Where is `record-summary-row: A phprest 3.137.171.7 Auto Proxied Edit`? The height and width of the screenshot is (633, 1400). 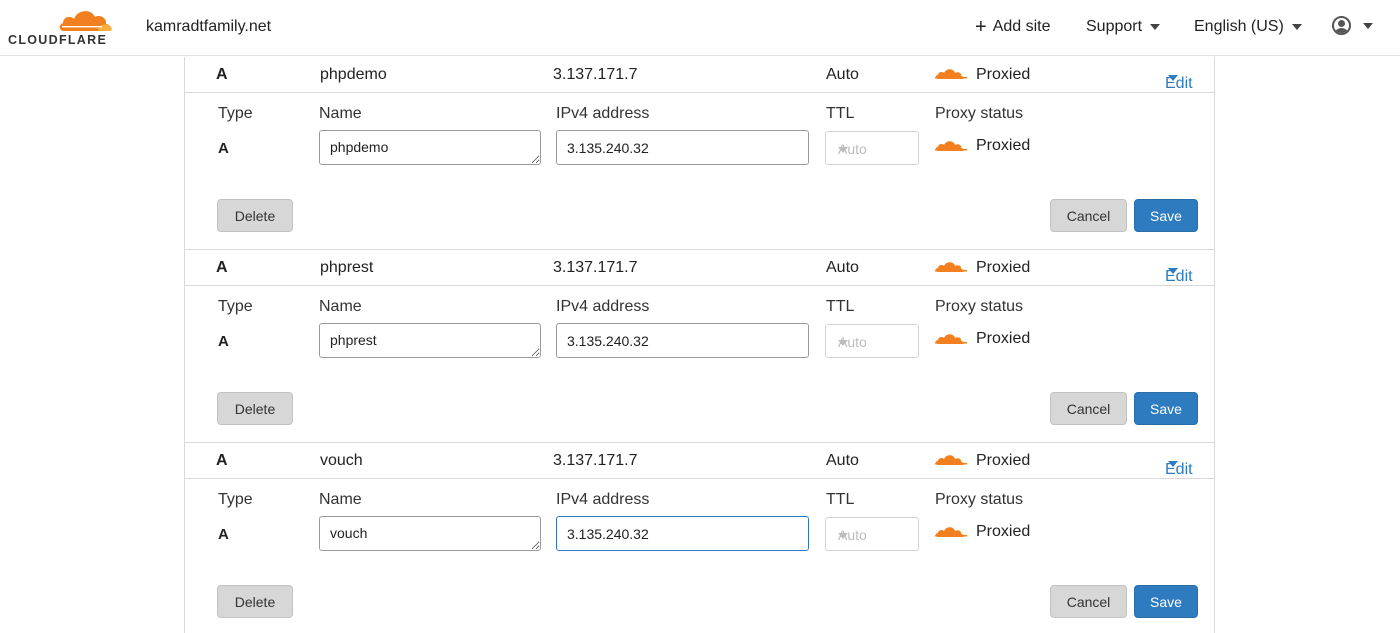
record-summary-row: A phprest 3.137.171.7 Auto Proxied Edit is located at coordinates (699, 268).